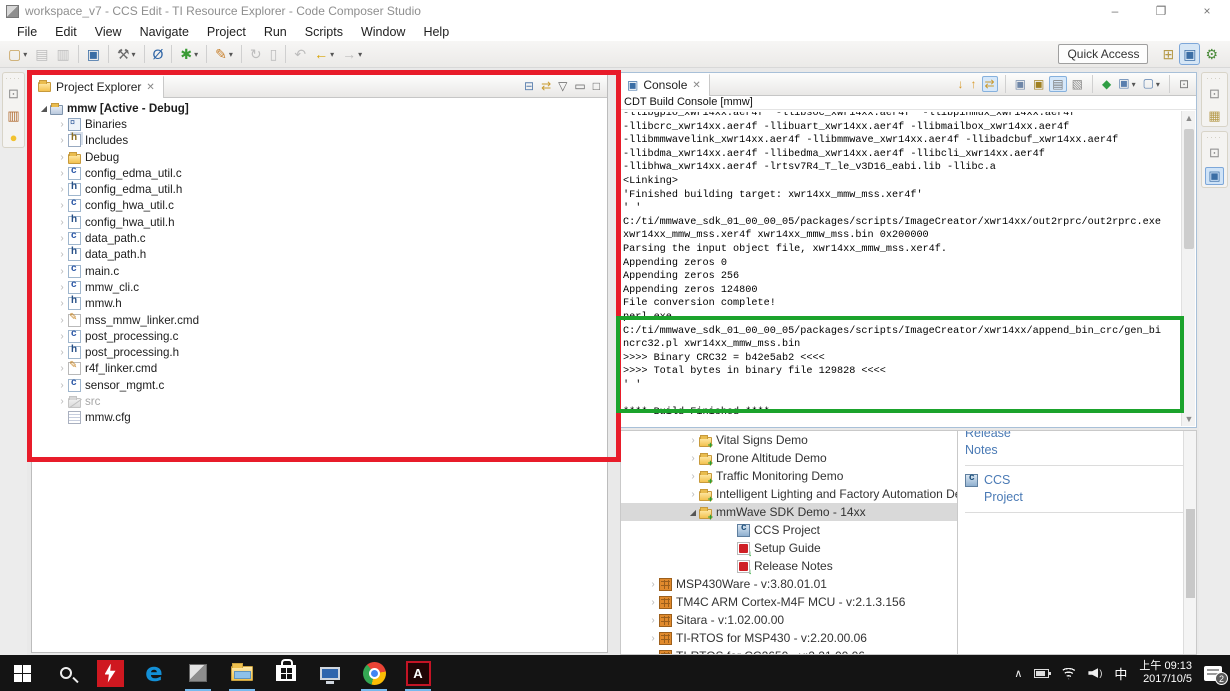  What do you see at coordinates (256, 54) in the screenshot?
I see `sync-icon: ↻` at bounding box center [256, 54].